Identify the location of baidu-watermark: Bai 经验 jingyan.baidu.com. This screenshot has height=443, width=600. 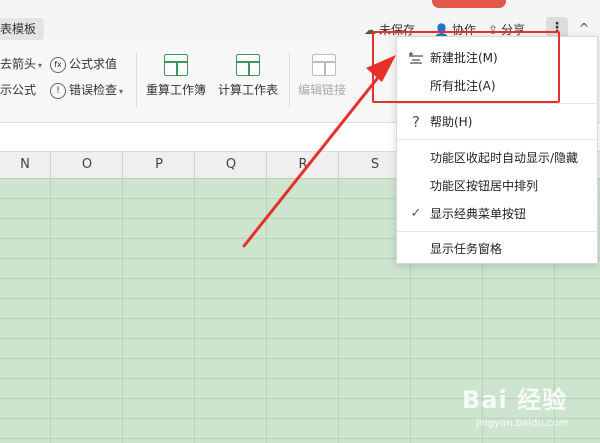
(515, 407).